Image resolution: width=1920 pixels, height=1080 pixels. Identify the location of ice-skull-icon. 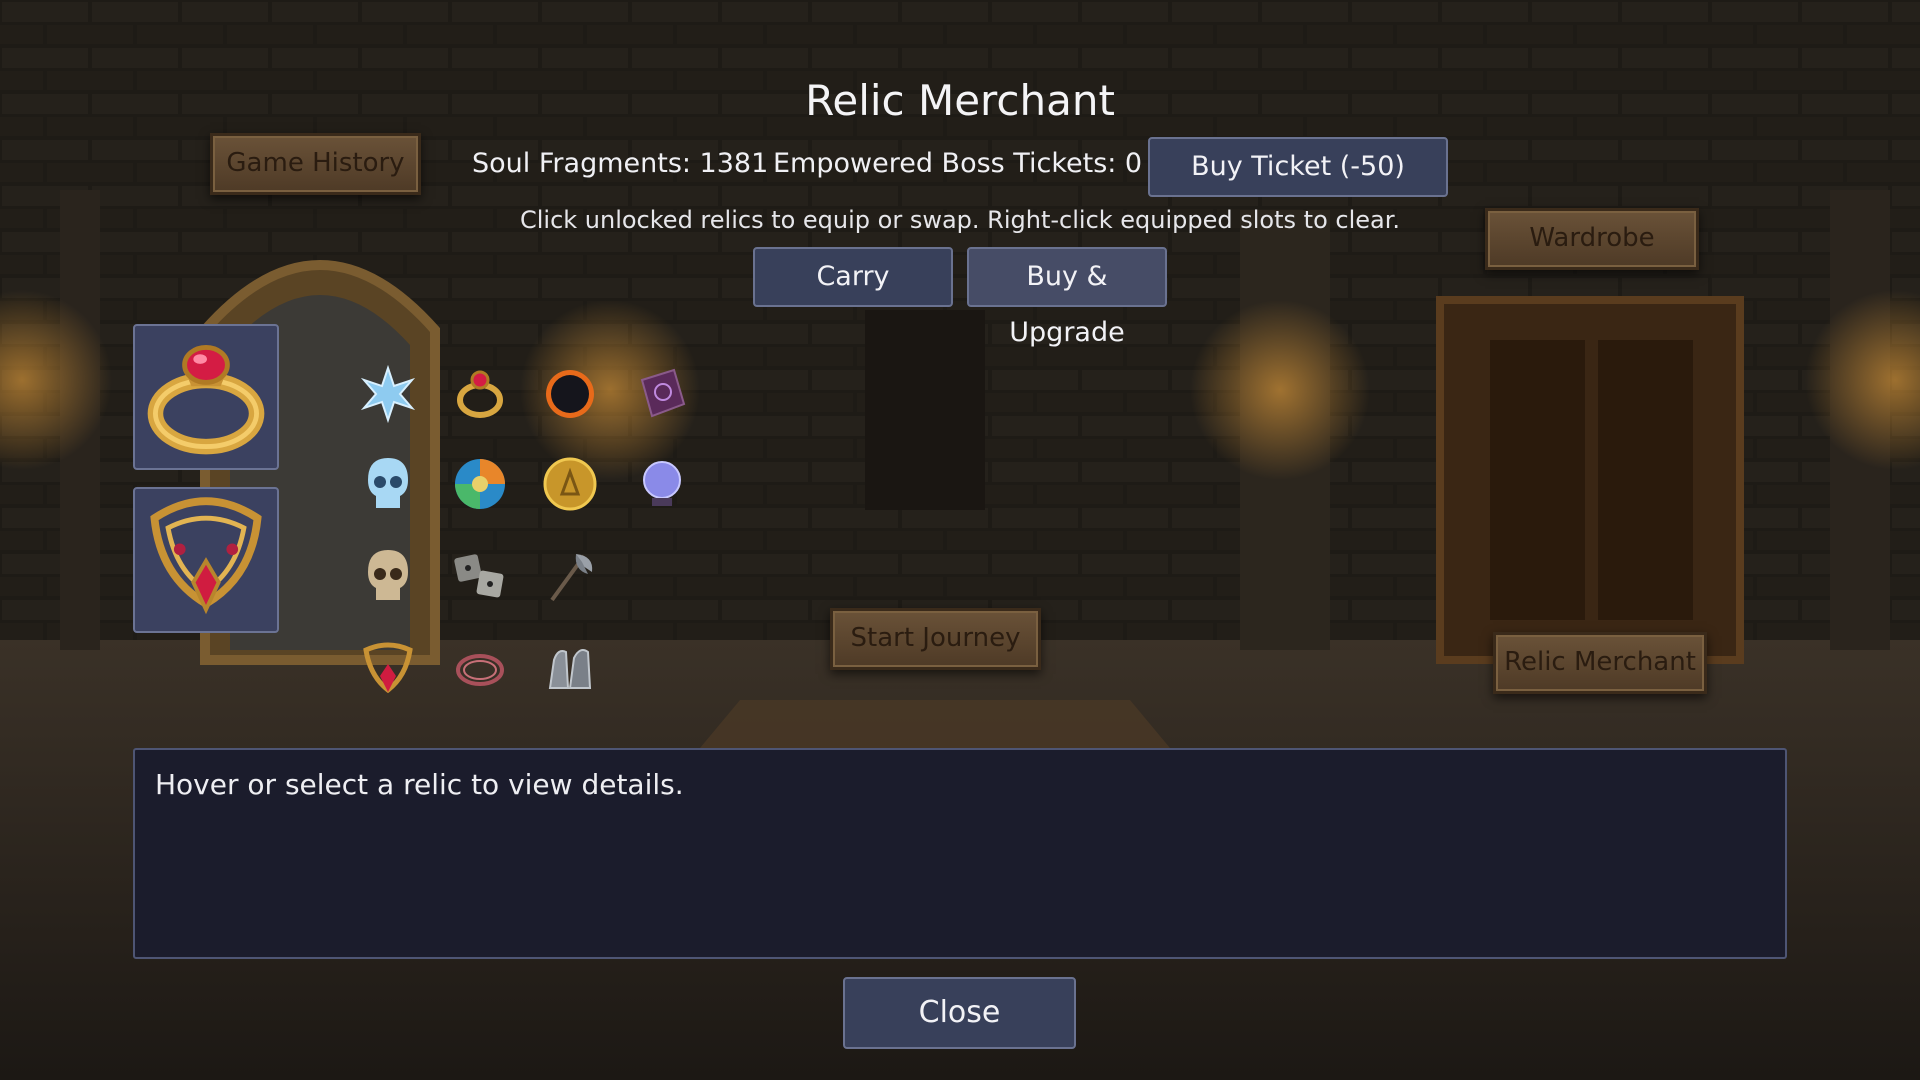
(388, 483).